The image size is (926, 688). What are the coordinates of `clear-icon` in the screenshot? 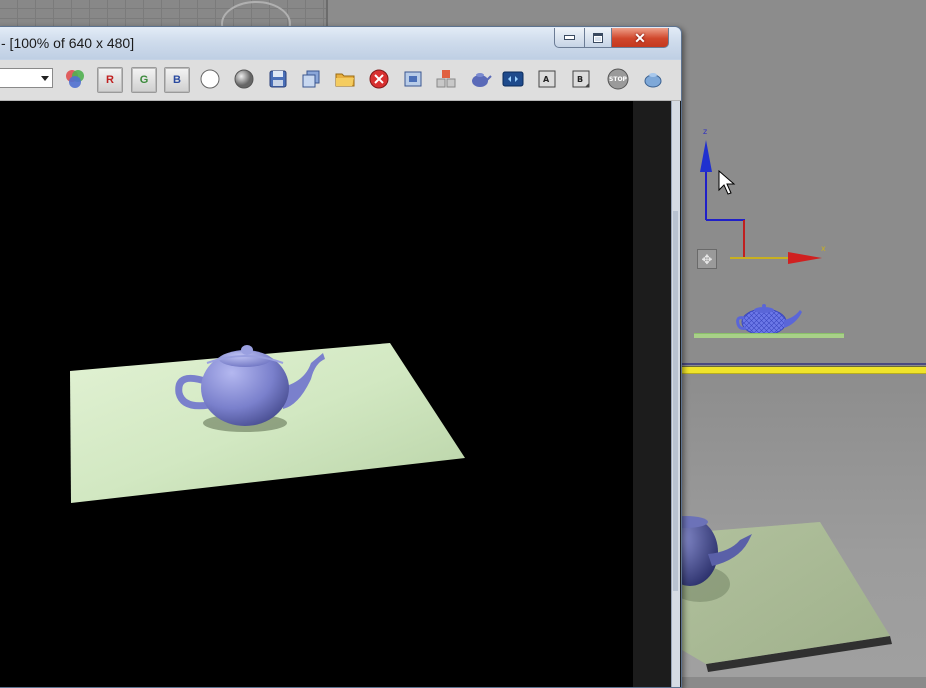 It's located at (379, 79).